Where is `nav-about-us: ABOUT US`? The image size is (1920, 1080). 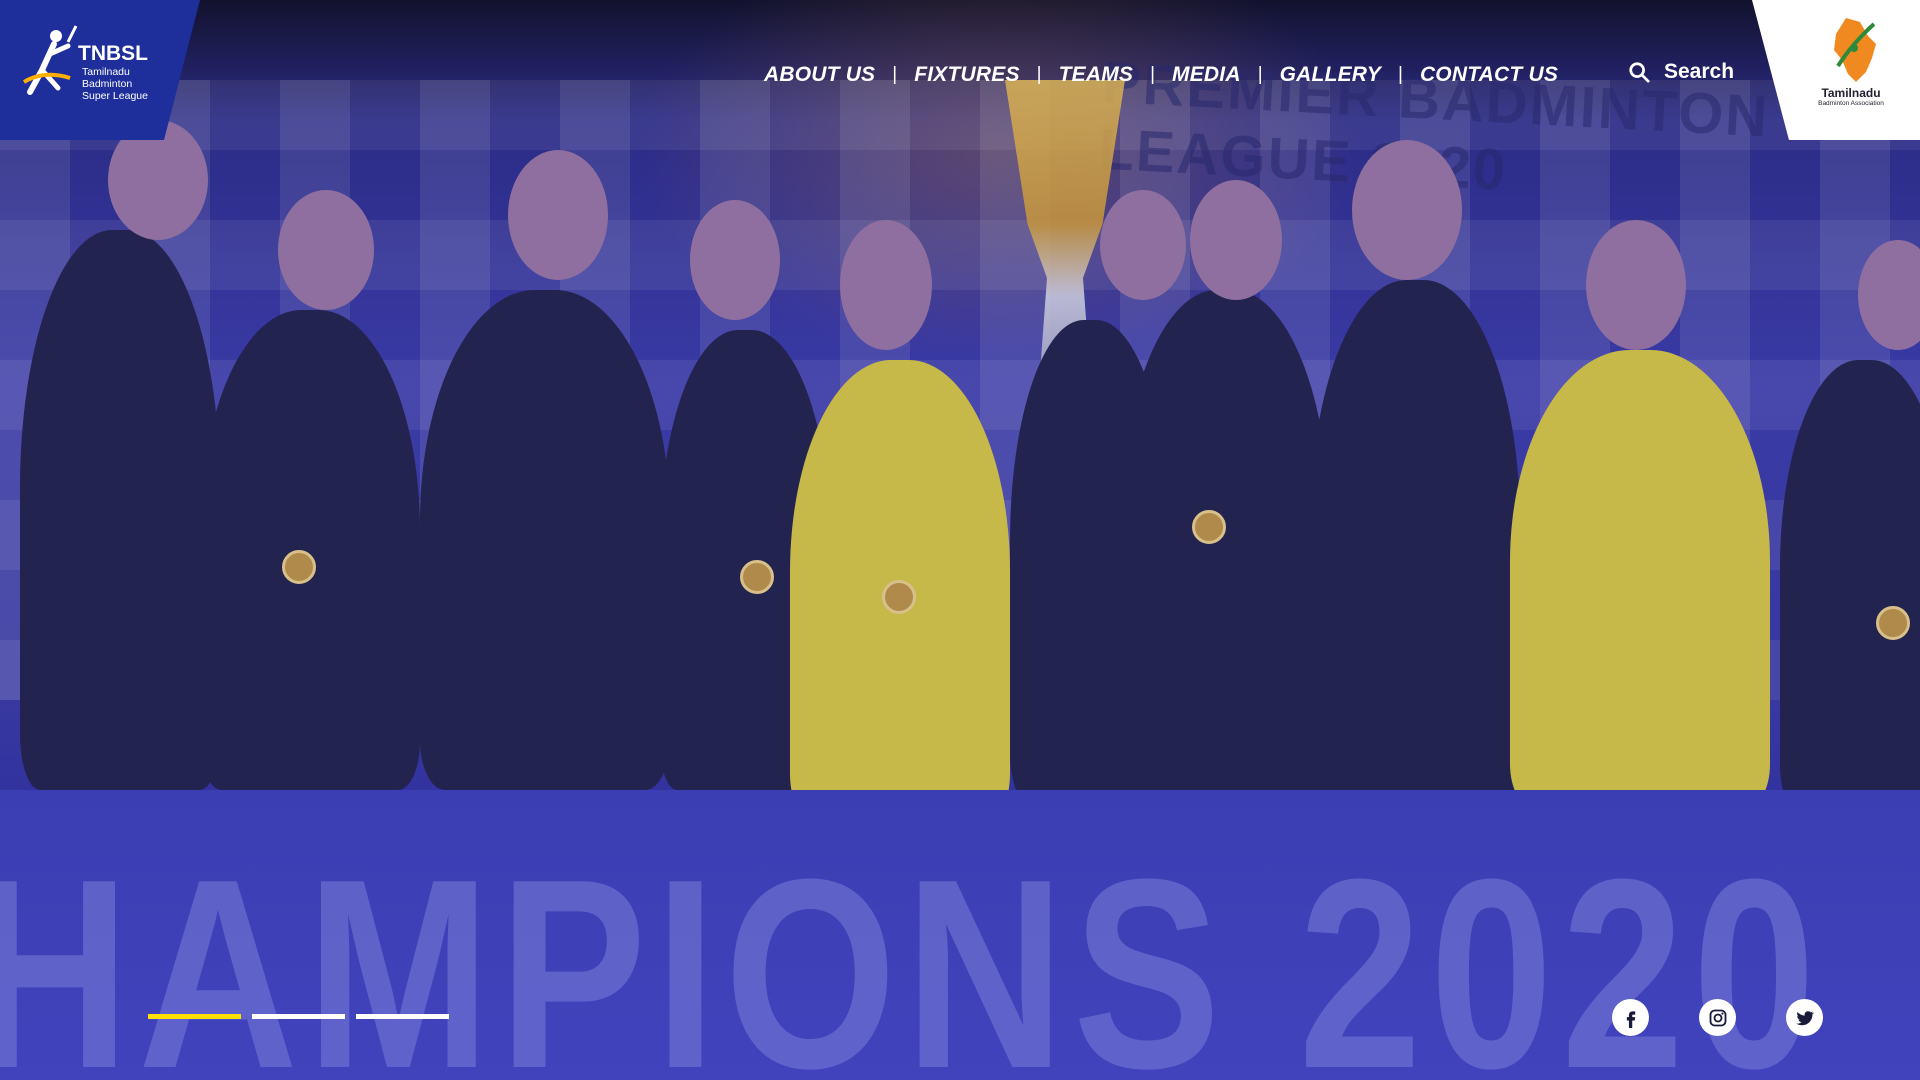
nav-about-us: ABOUT US is located at coordinates (819, 75).